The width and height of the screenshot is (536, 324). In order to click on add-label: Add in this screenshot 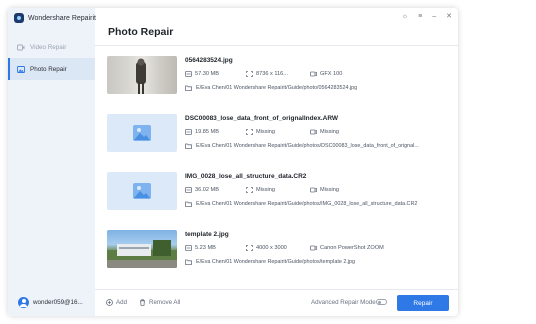, I will do `click(122, 302)`.